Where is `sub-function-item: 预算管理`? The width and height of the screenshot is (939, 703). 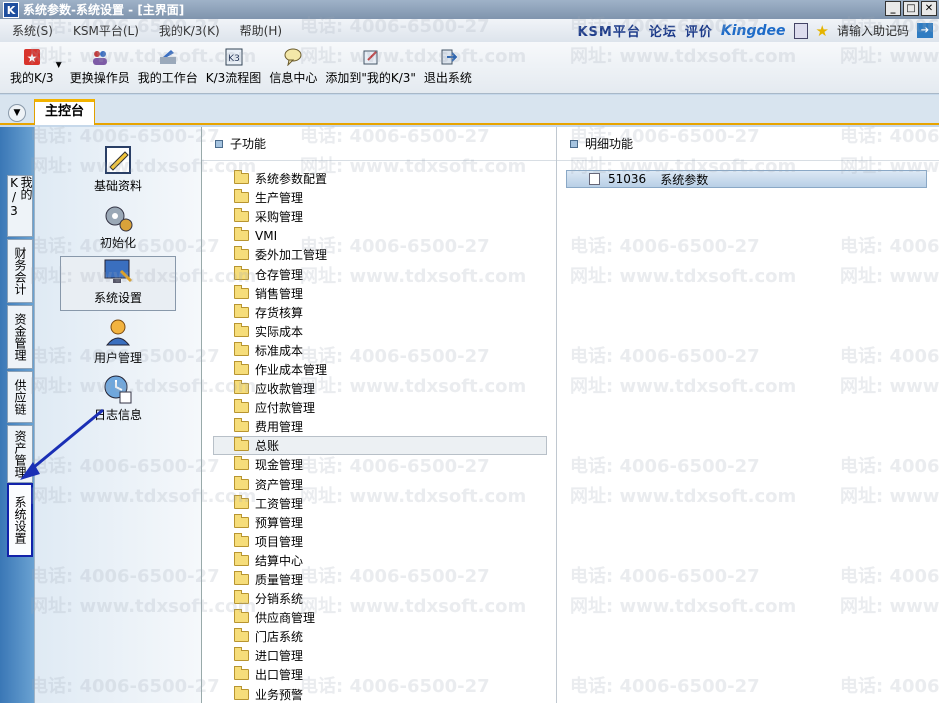 sub-function-item: 预算管理 is located at coordinates (379, 522).